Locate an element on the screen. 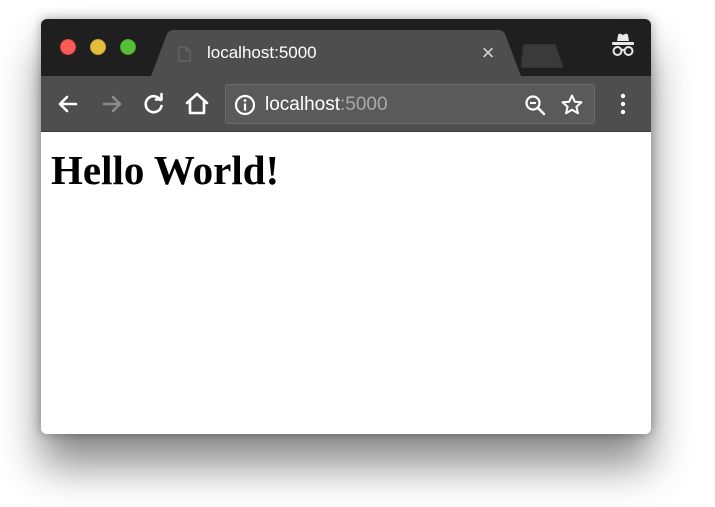 This screenshot has width=715, height=507. window-minimize-button is located at coordinates (98, 47).